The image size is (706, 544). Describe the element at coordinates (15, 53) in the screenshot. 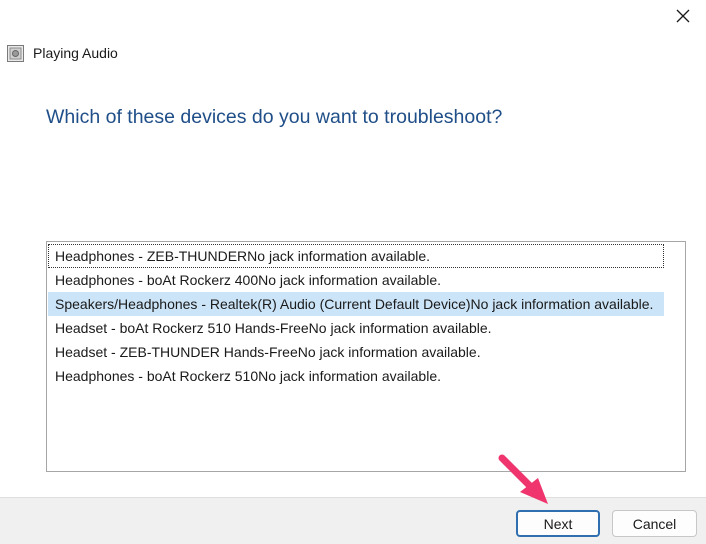

I see `speaker-app-icon` at that location.